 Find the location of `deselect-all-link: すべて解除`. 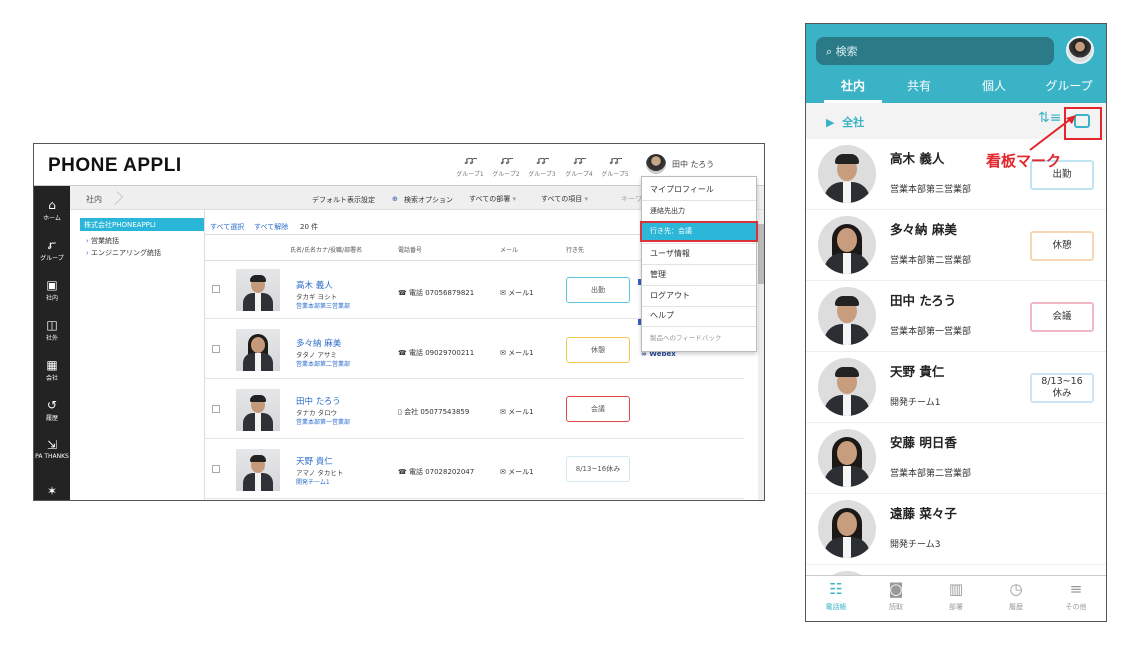

deselect-all-link: すべて解除 is located at coordinates (271, 227).